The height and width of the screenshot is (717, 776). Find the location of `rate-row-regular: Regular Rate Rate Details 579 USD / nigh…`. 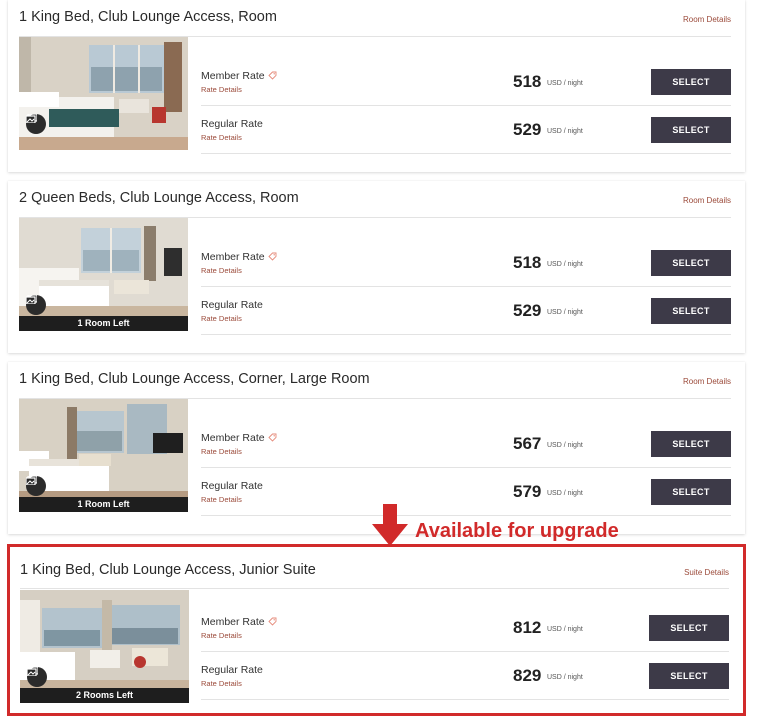

rate-row-regular: Regular Rate Rate Details 579 USD / nigh… is located at coordinates (466, 492).